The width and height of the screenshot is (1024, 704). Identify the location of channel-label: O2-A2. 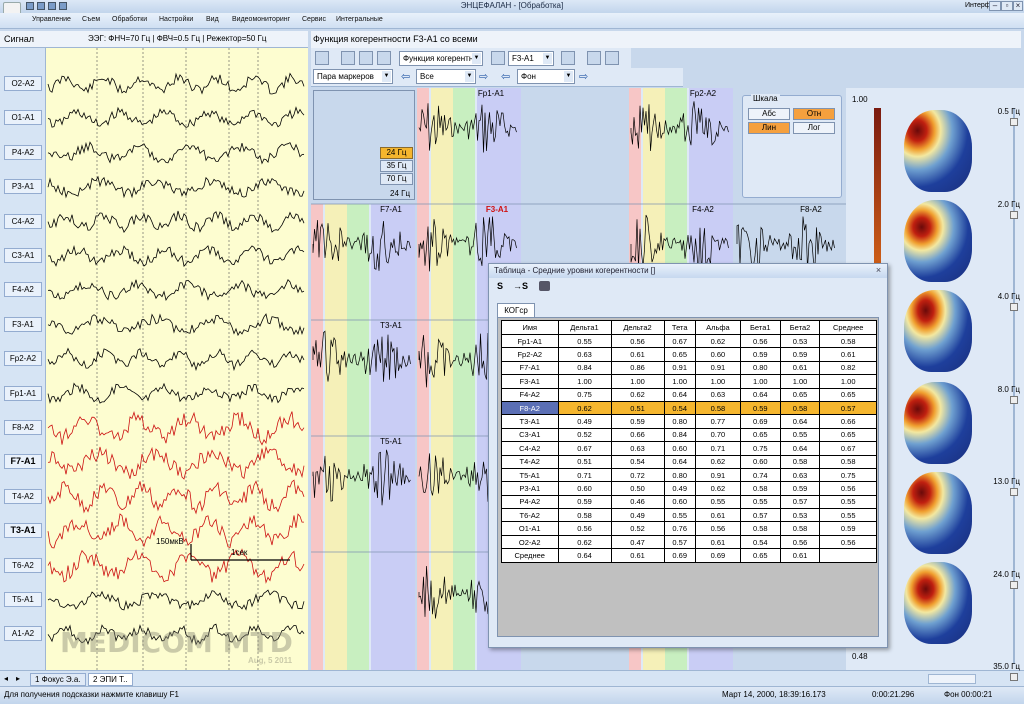
(23, 83).